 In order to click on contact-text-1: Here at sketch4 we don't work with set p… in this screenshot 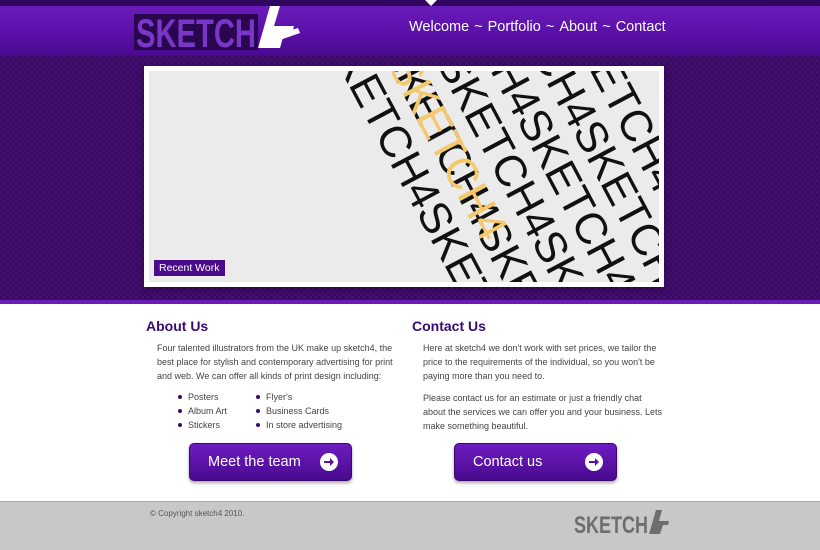, I will do `click(540, 362)`.